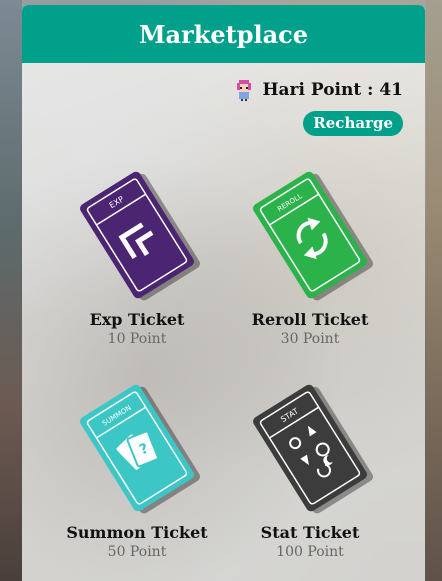  I want to click on ticket-image-stat: STAT, so click(310, 448).